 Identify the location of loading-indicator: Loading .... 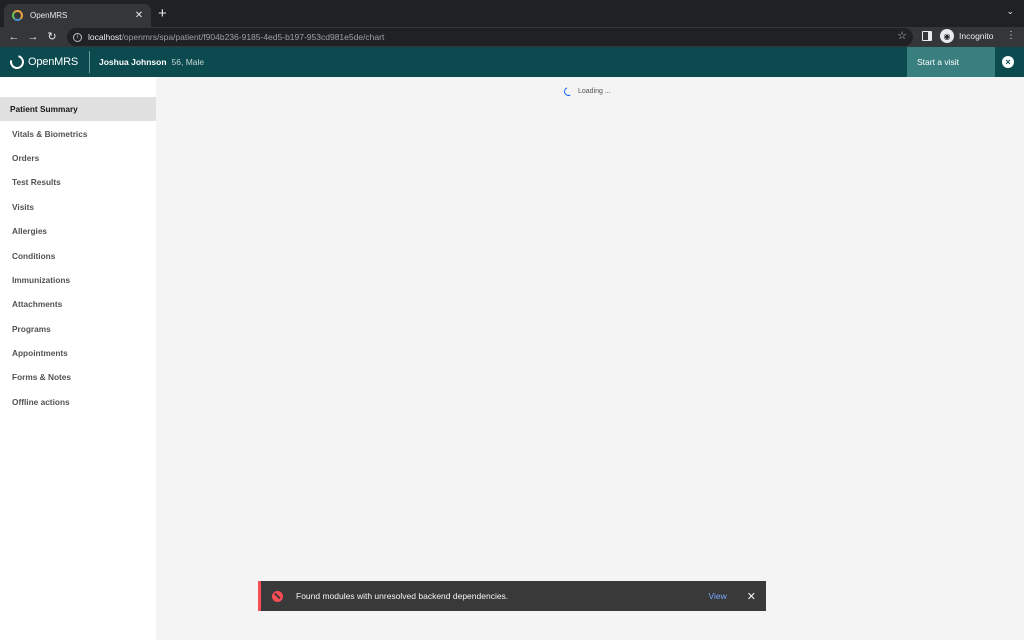
(586, 91).